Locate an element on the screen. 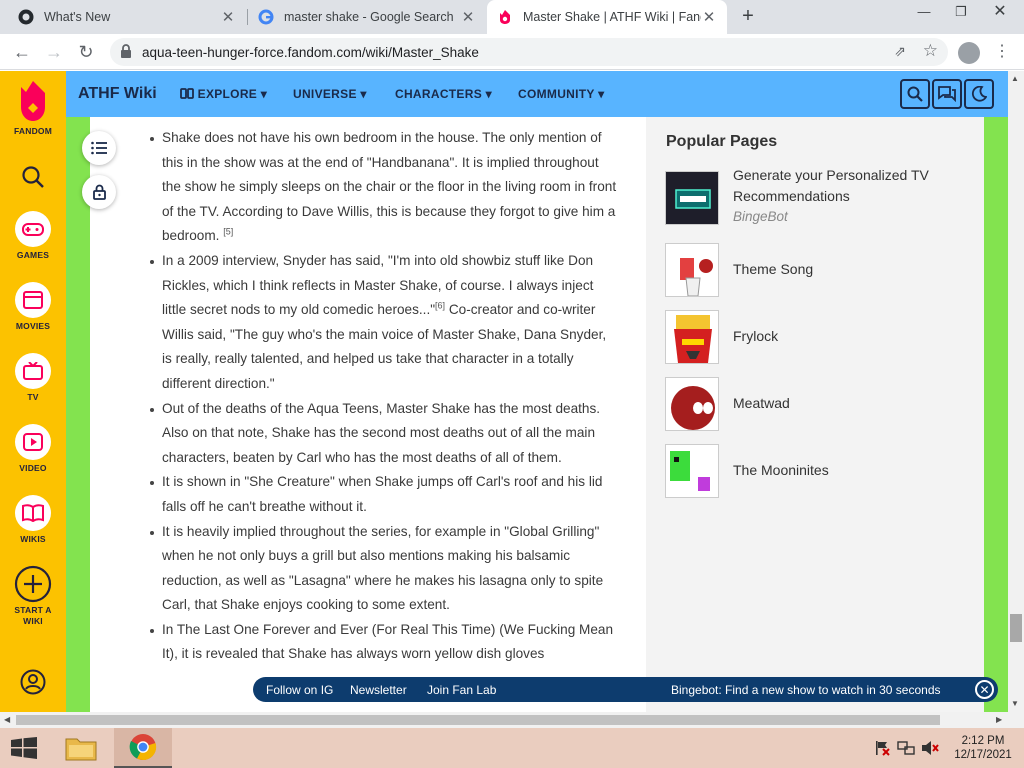 This screenshot has width=1024, height=768. follow-on-ig-link: Follow on IG is located at coordinates (299, 690).